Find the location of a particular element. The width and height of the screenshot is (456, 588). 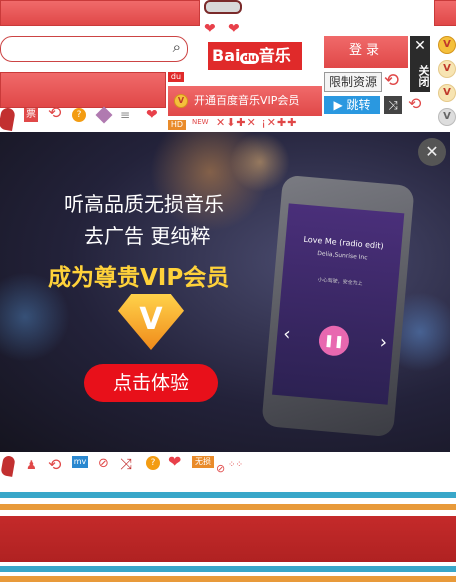

restrict-resource-label: 限制资源 is located at coordinates (353, 82).